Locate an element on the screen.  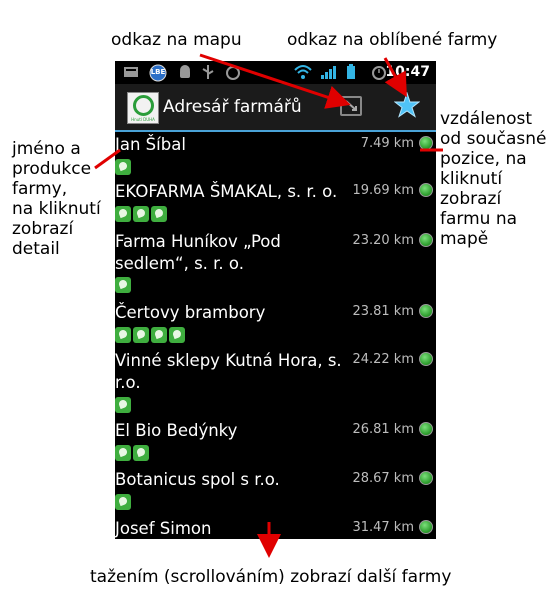
logo-text: Hnutí DUHA is located at coordinates (143, 119).